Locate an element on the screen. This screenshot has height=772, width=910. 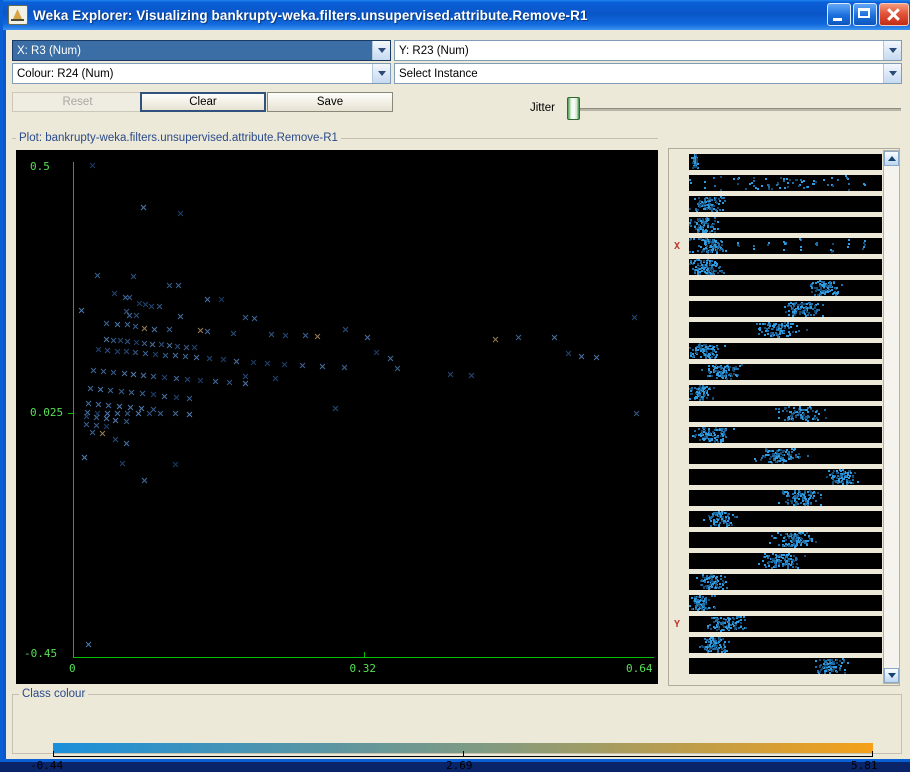
colour-combo: Colour: R24 (Num) is located at coordinates (201, 73).